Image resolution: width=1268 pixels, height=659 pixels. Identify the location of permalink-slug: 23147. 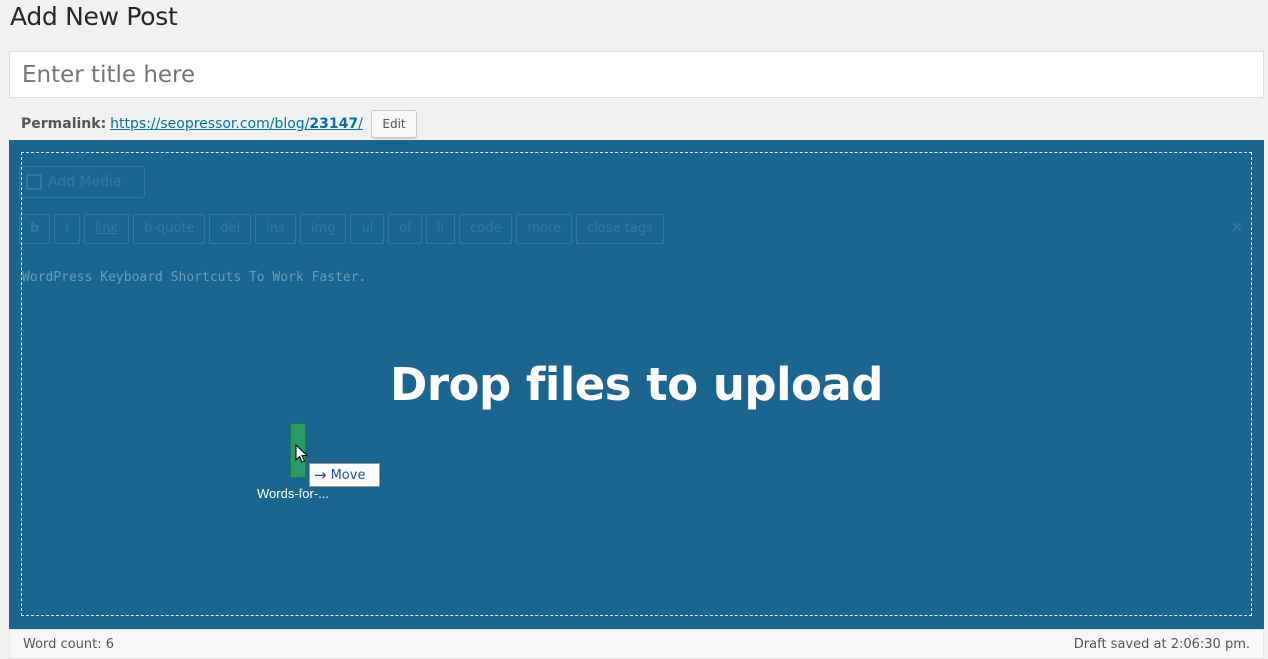
(334, 124).